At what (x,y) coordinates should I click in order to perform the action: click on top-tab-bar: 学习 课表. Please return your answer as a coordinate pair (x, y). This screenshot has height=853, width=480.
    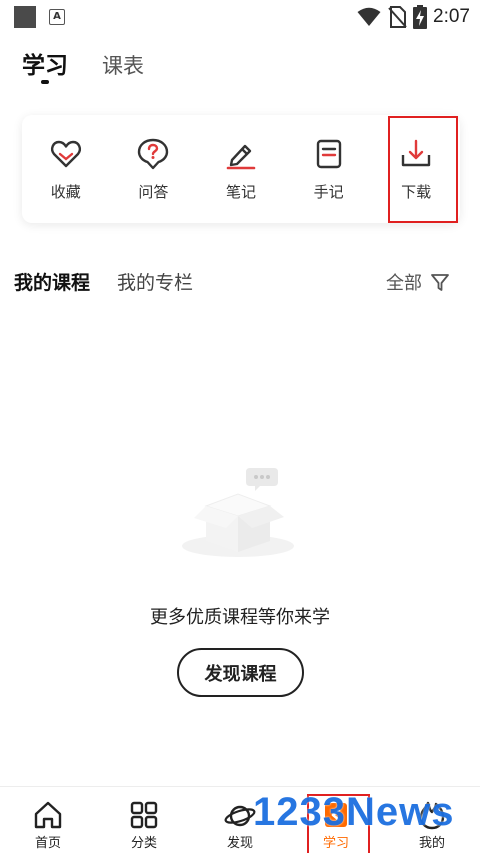
    Looking at the image, I should click on (83, 65).